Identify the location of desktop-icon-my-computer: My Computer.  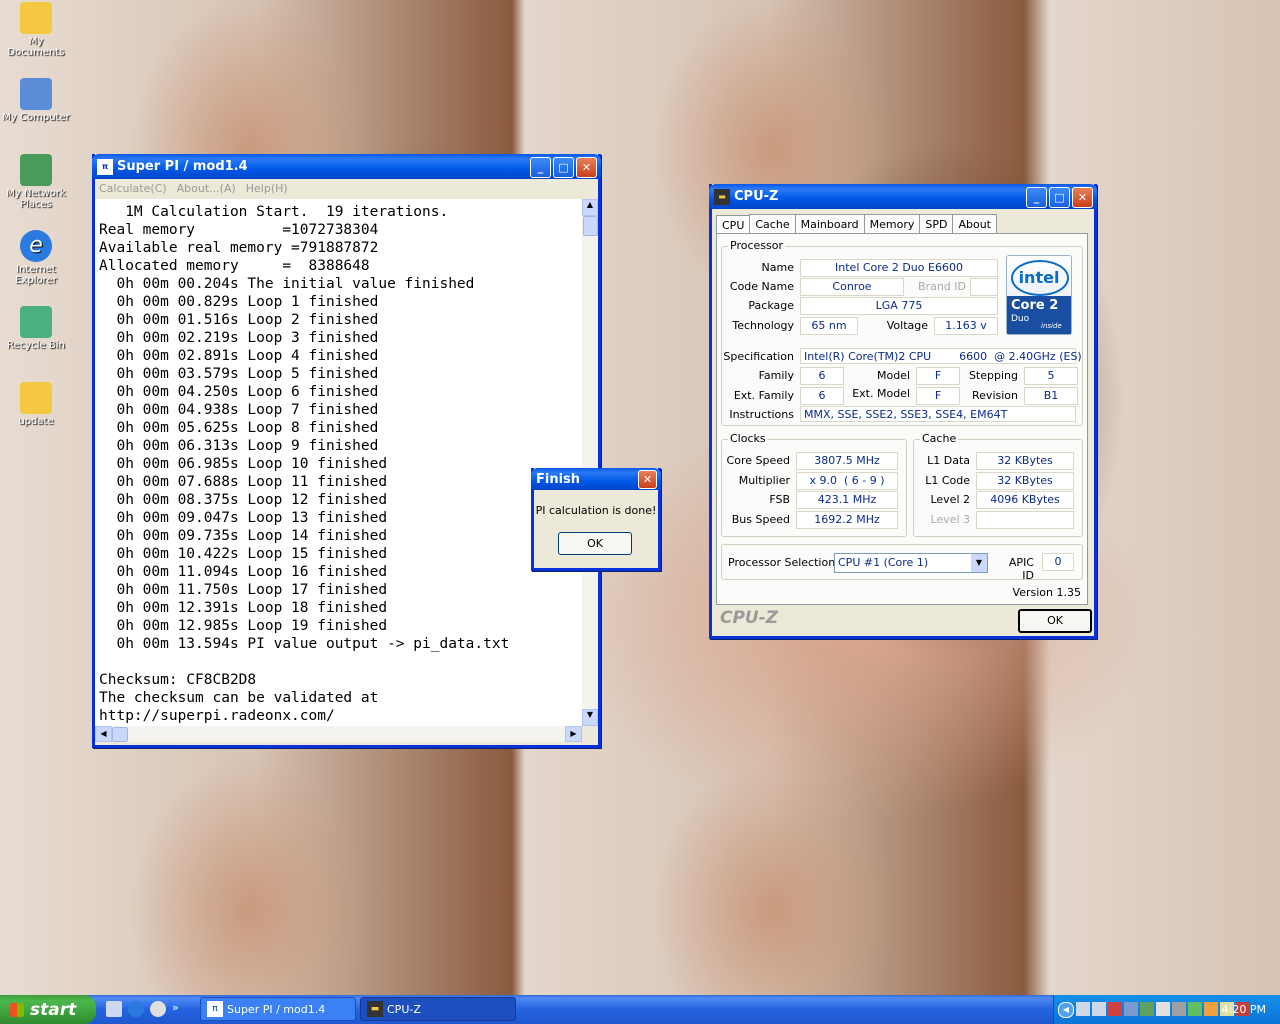
(36, 100).